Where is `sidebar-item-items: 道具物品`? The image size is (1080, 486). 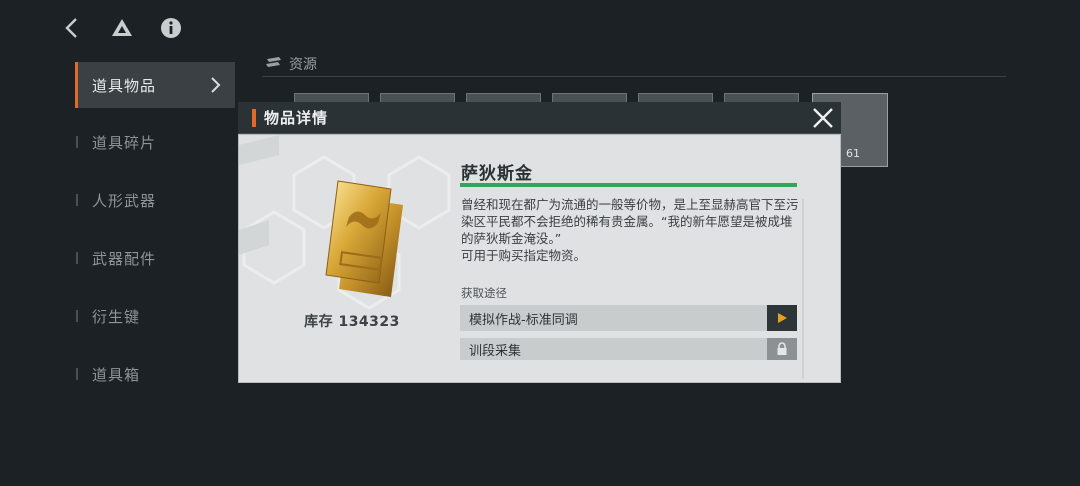 sidebar-item-items: 道具物品 is located at coordinates (155, 85).